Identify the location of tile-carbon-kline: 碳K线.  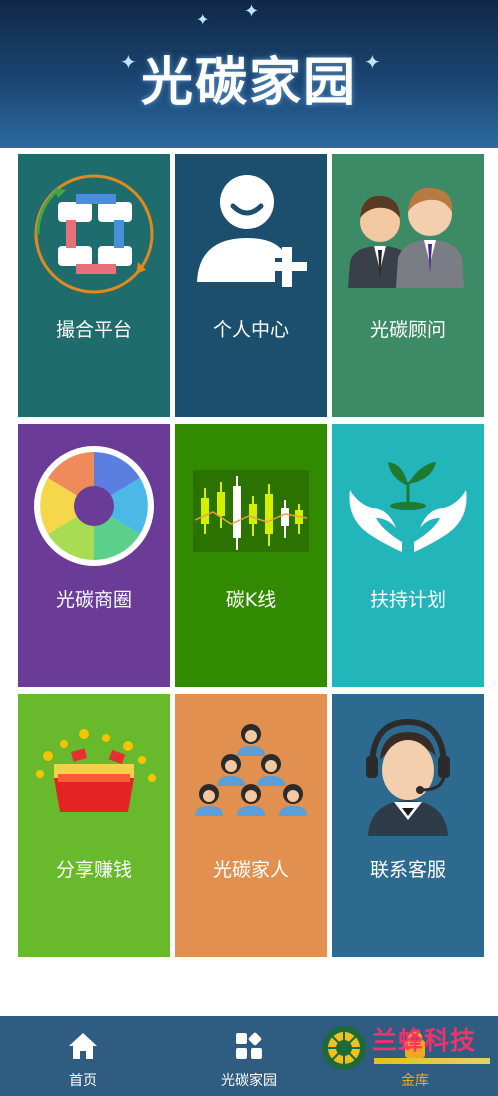
(251, 555).